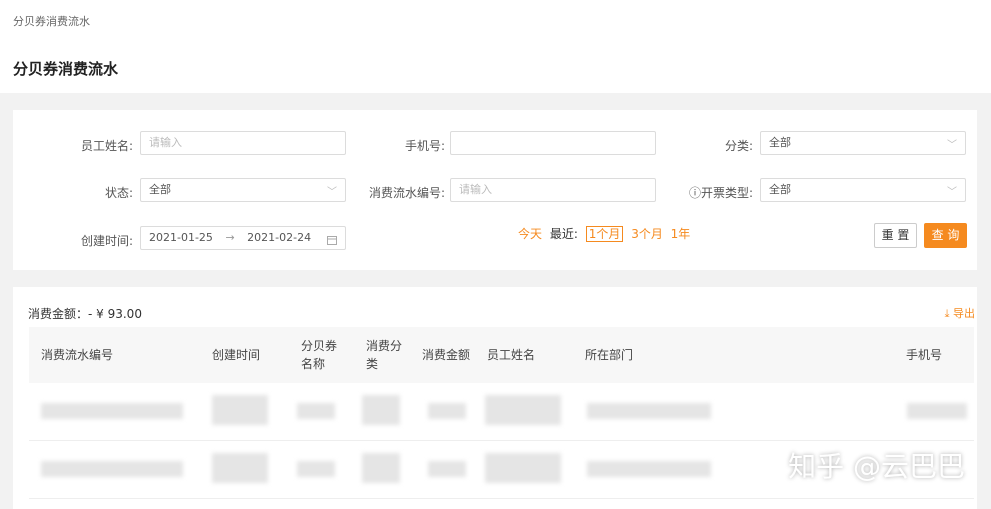  Describe the element at coordinates (243, 238) in the screenshot. I see `date-range-picker: 2021-01-25 → 2021-02-24` at that location.